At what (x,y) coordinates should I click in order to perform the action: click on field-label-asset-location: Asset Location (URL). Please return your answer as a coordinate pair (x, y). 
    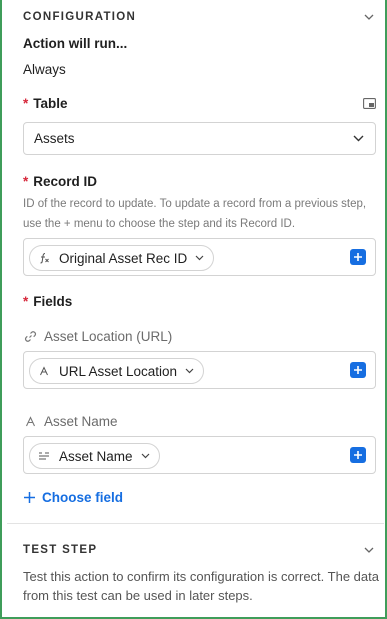
    Looking at the image, I should click on (97, 336).